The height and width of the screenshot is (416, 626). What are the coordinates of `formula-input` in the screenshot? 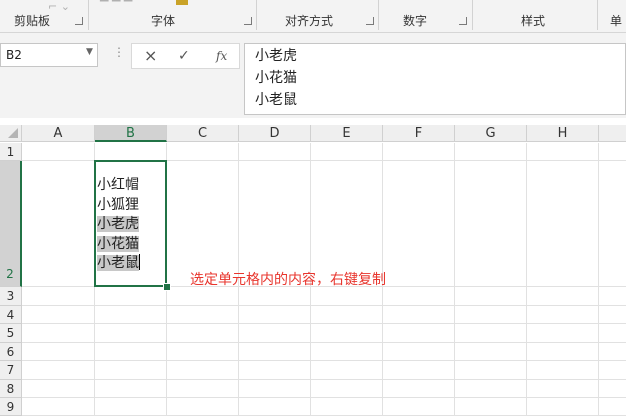 It's located at (435, 79).